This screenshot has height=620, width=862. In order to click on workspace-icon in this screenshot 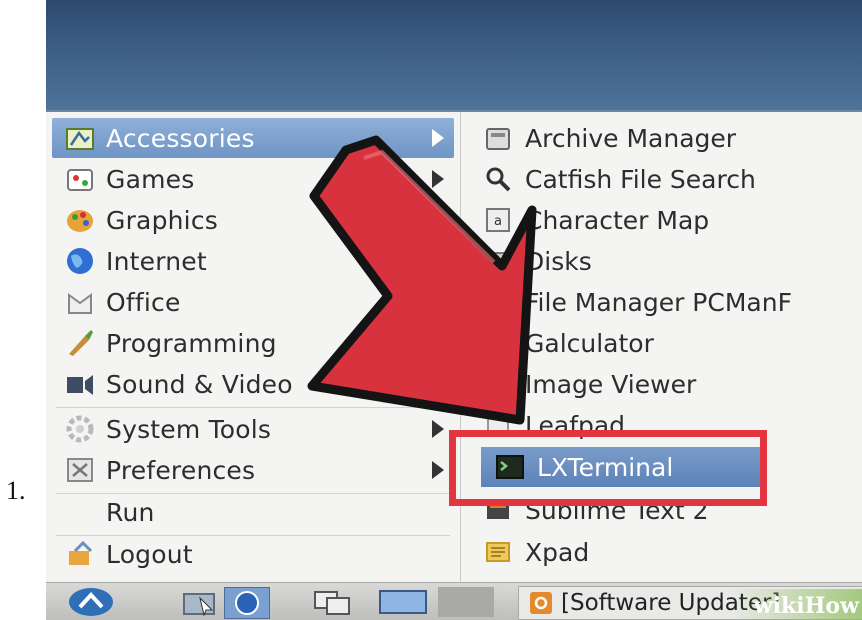, I will do `click(403, 602)`.